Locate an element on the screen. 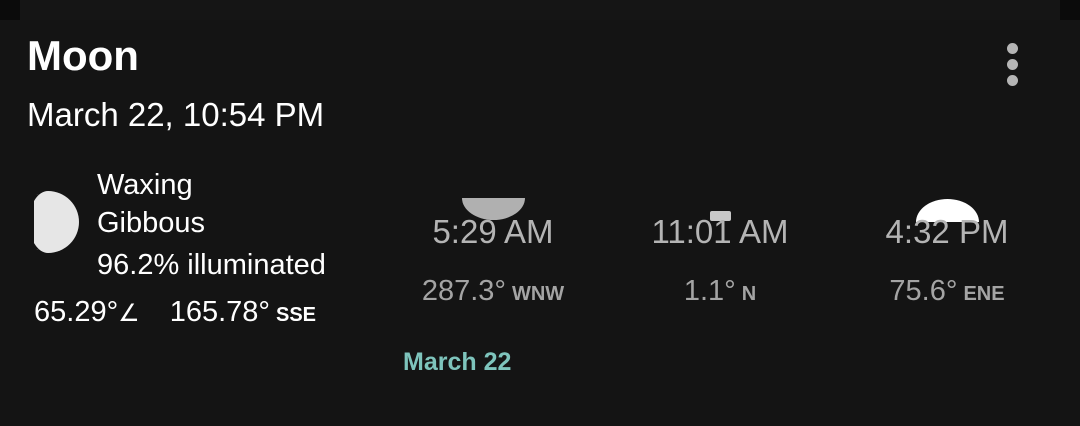  azimuth-value: 1.1° is located at coordinates (709, 291).